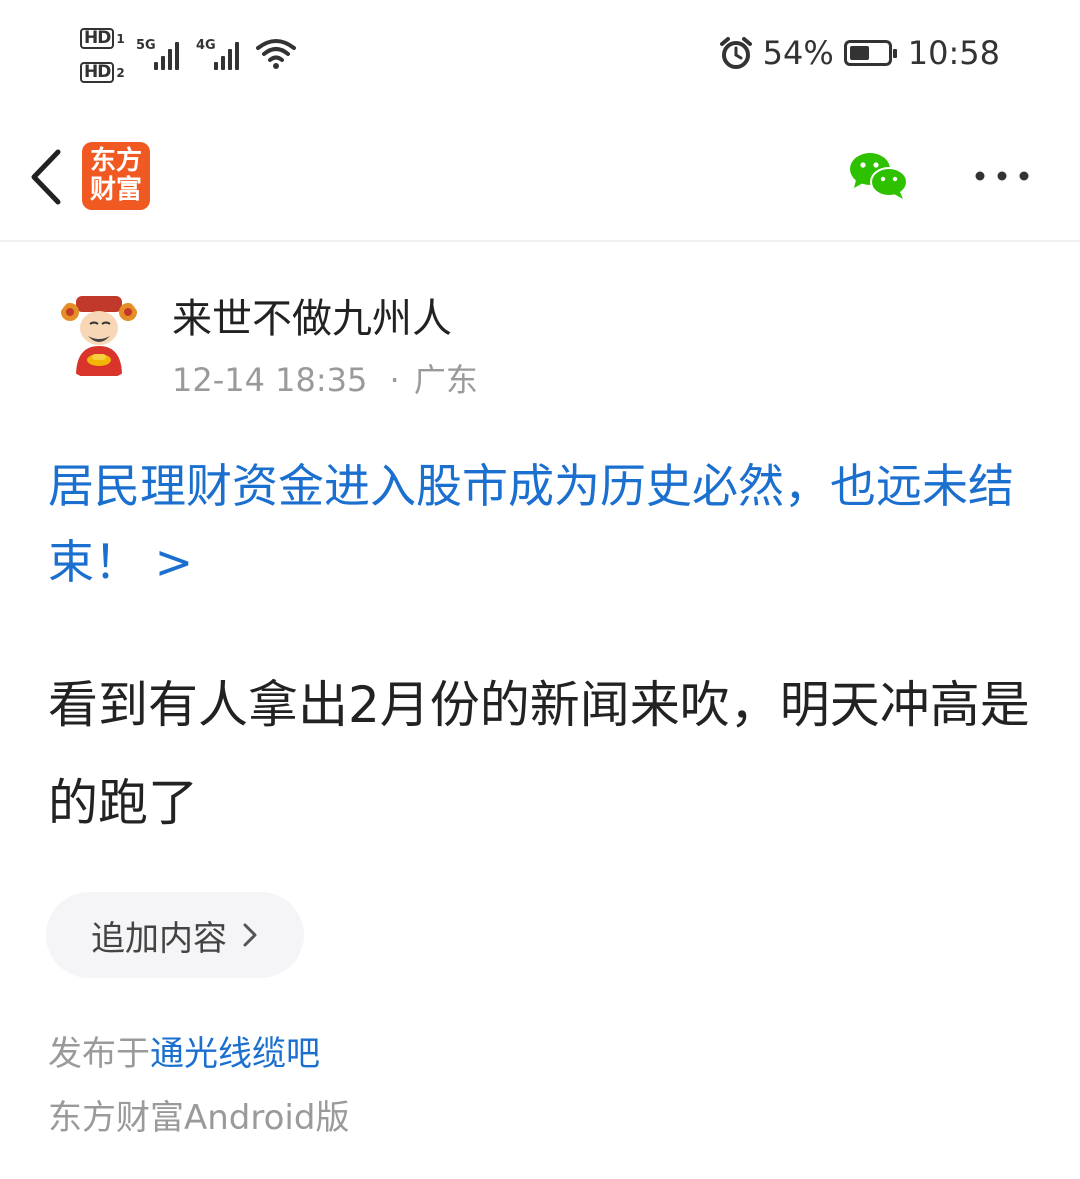  Describe the element at coordinates (97, 72) in the screenshot. I see `hd2-label: HD` at that location.